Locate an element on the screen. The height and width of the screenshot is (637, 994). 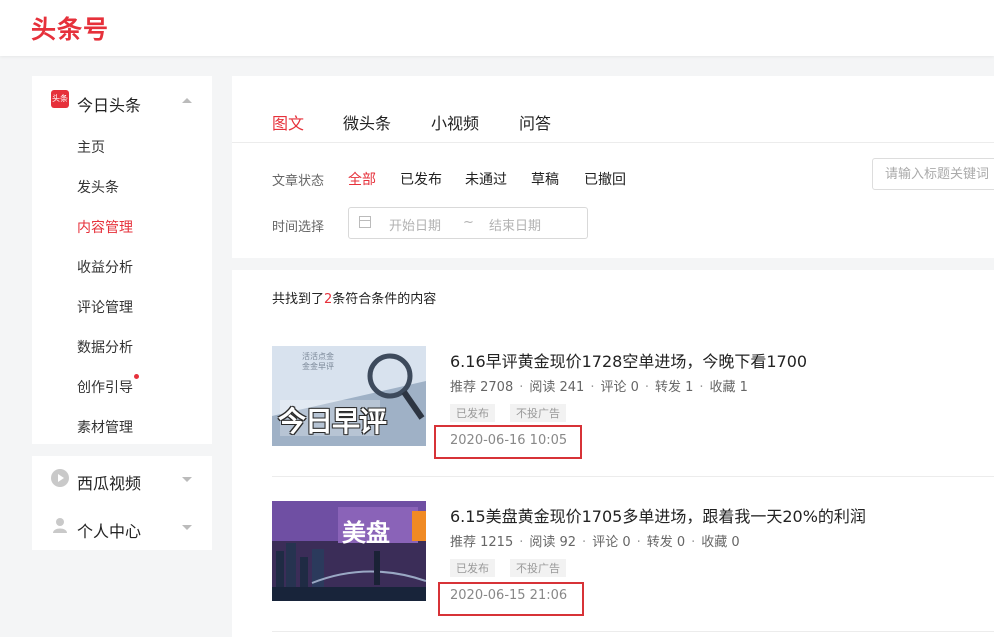
date-range-picker: 开始日期 ~ 结束日期 is located at coordinates (468, 223).